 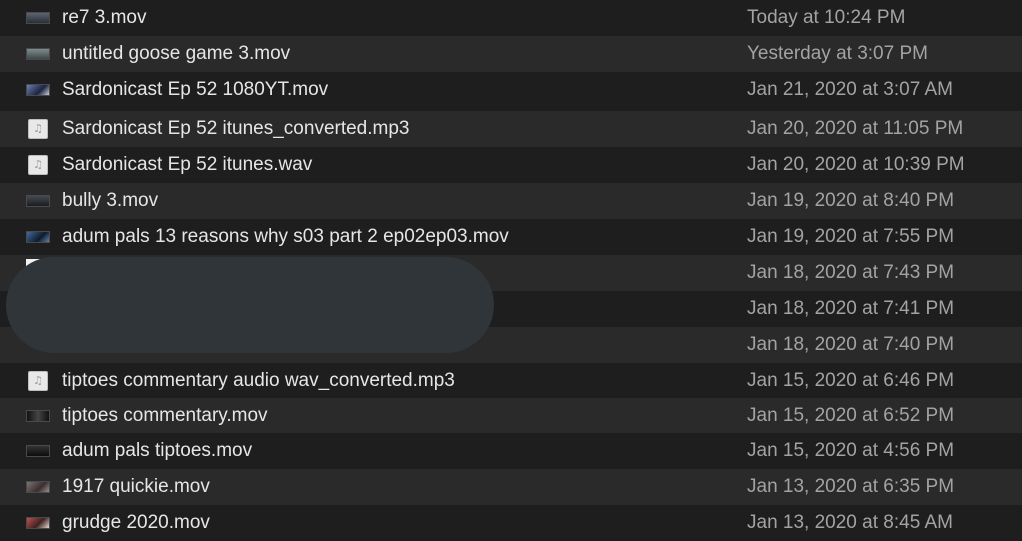 I want to click on file-row: re7 3.mov Today at 10:24 PM, so click(x=511, y=18).